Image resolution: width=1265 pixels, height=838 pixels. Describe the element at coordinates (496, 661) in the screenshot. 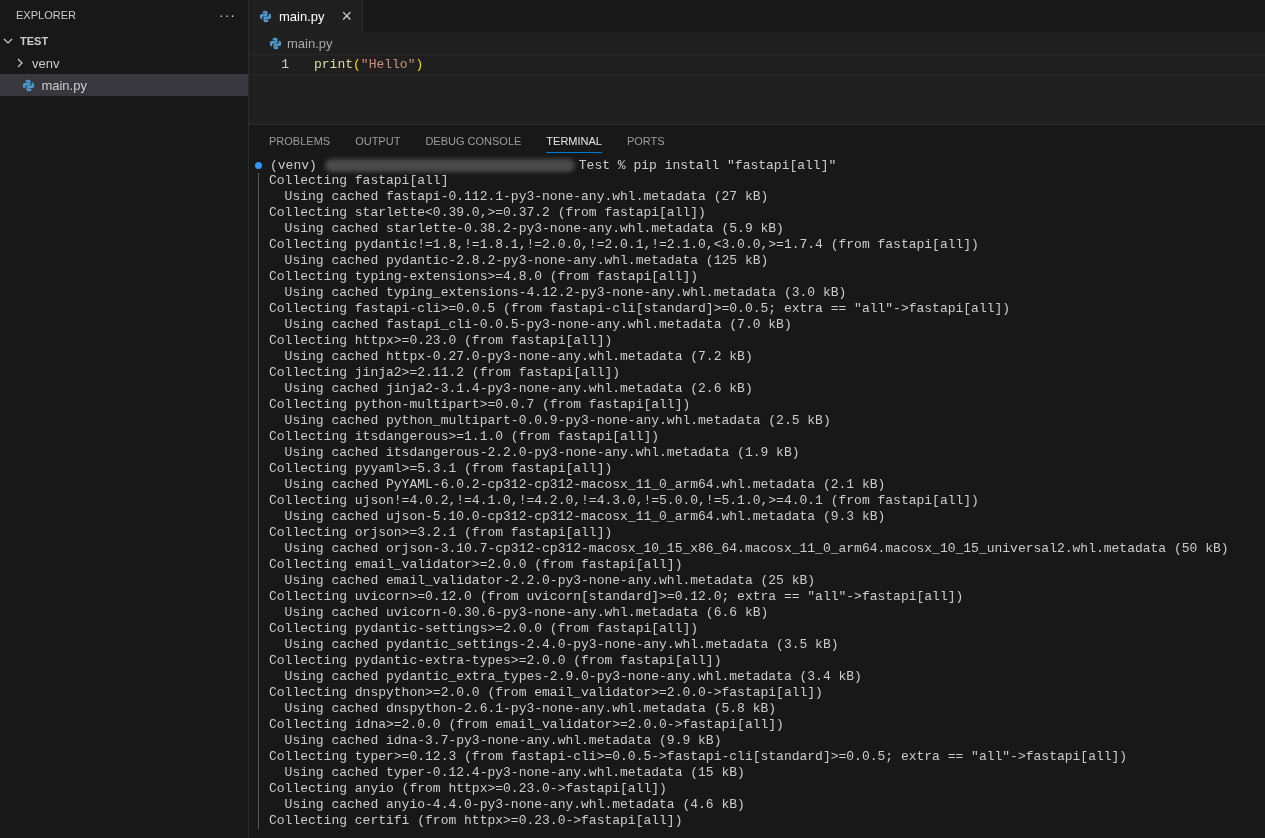

I see `terminal-line: Collecting pydantic-extra-types>=2.0.0 (from fastapi[all])` at that location.